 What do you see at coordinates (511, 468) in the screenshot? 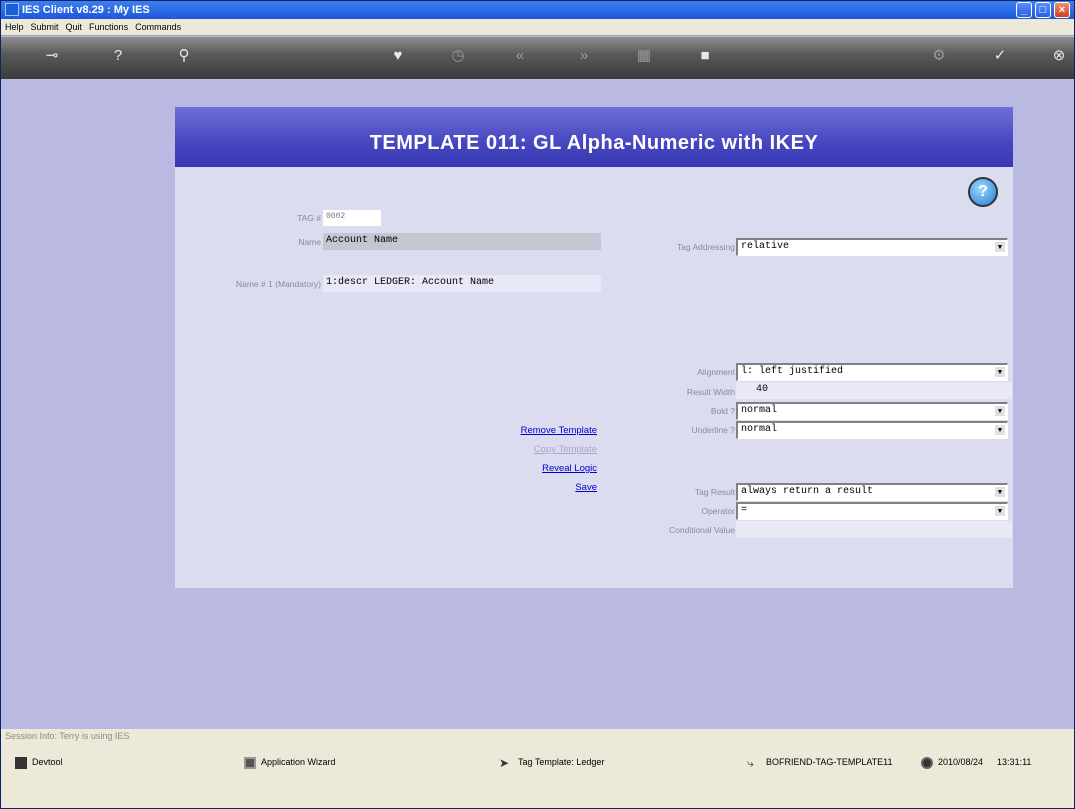
I see `reveal-logic-link: Reveal Logic` at bounding box center [511, 468].